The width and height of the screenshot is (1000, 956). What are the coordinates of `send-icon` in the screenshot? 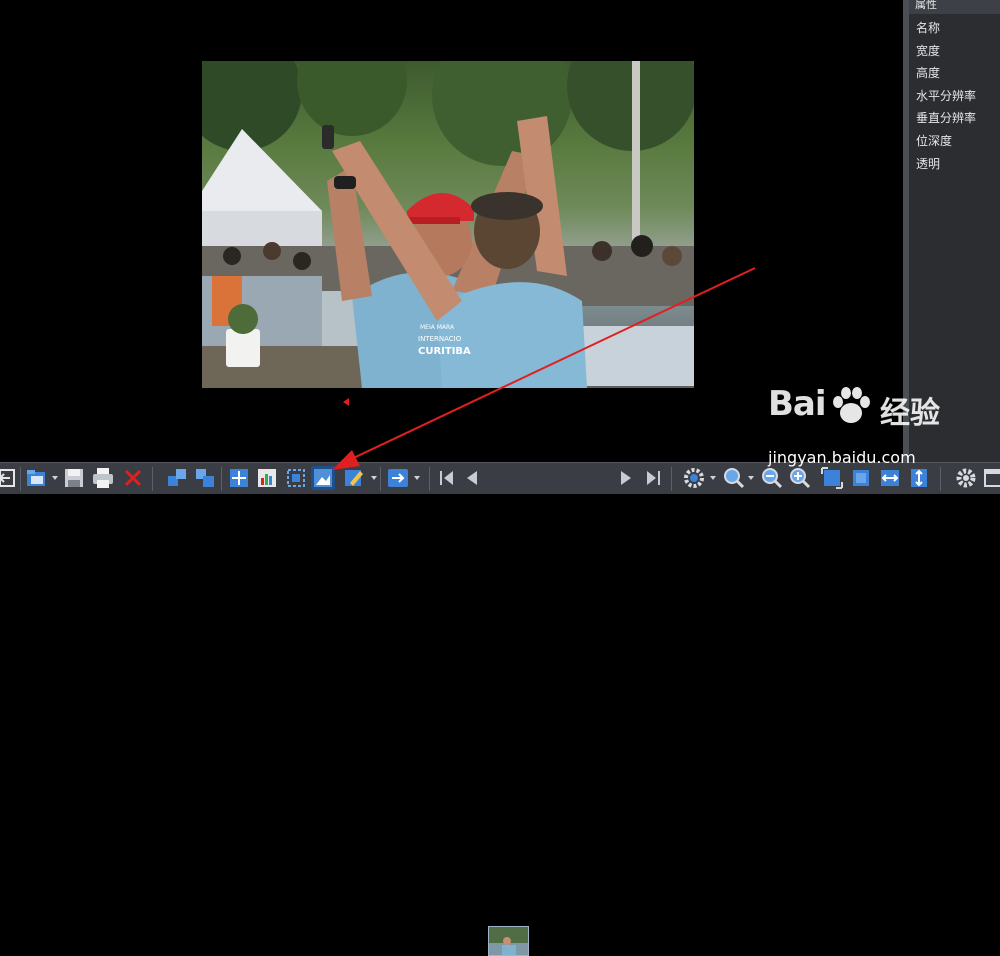 It's located at (398, 478).